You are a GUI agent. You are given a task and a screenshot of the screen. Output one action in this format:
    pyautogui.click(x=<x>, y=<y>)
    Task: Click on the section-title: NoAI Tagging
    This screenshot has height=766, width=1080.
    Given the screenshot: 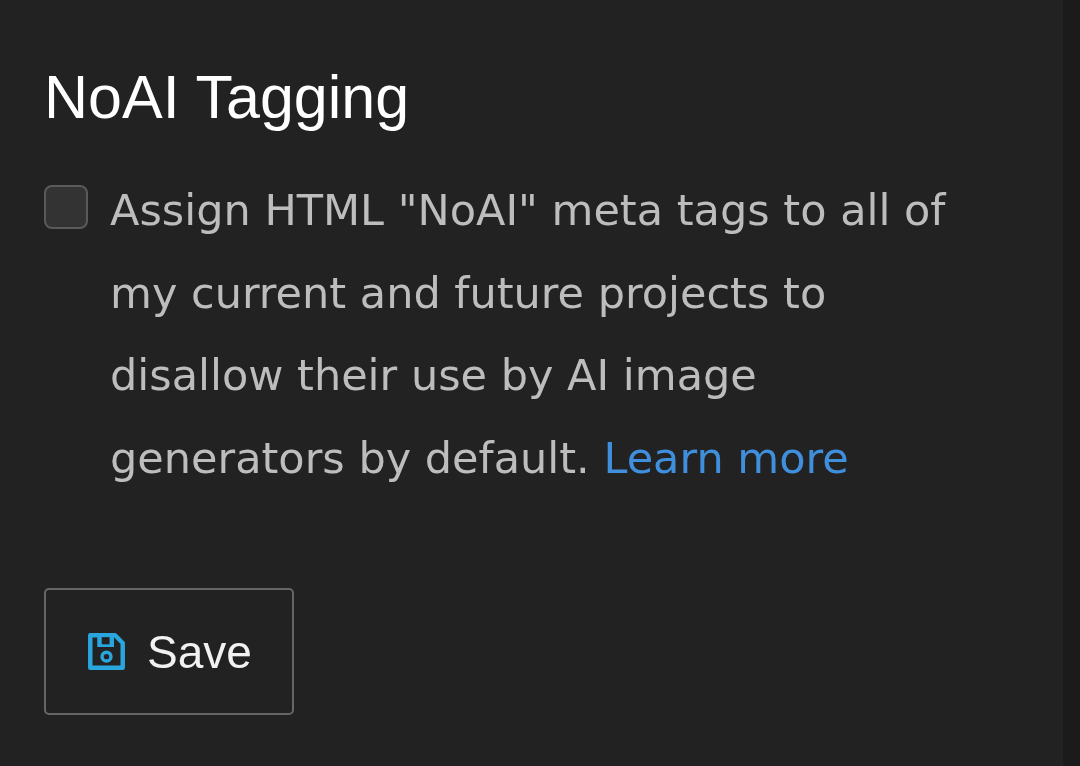 What is the action you would take?
    pyautogui.click(x=227, y=97)
    